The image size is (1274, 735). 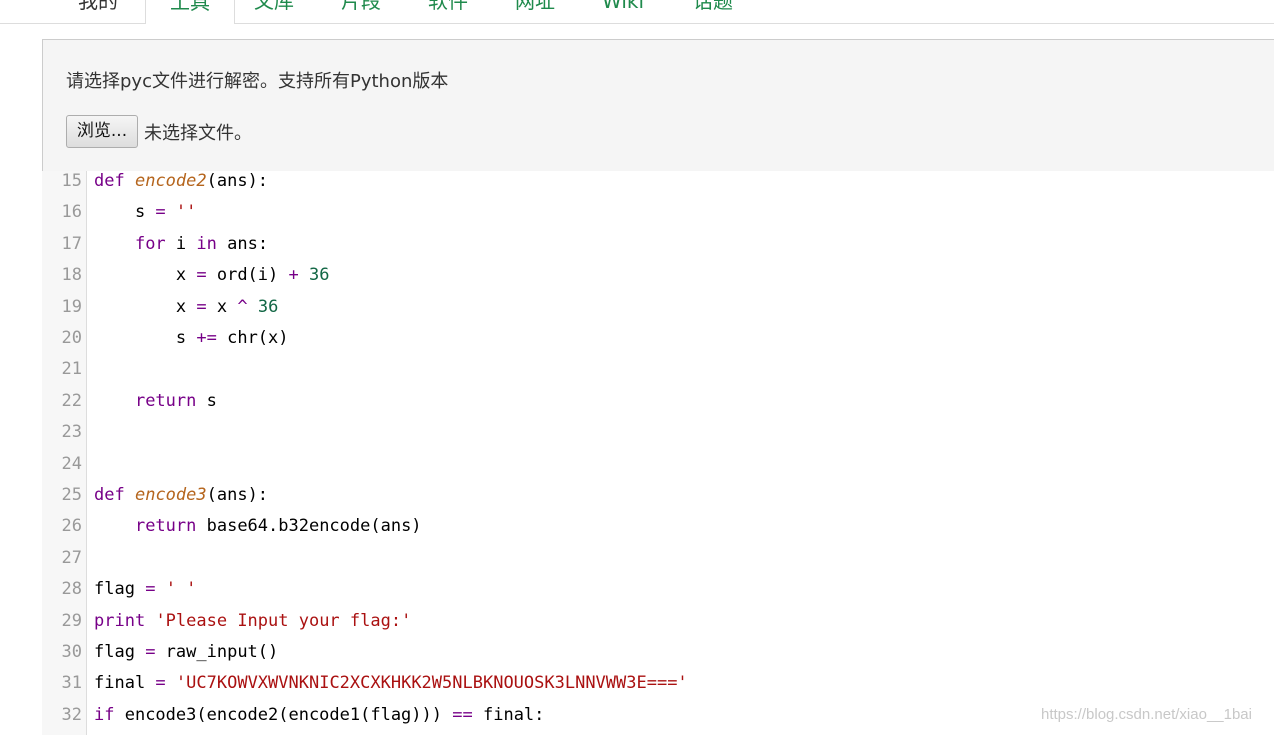 What do you see at coordinates (71, 338) in the screenshot?
I see `line-number: 20` at bounding box center [71, 338].